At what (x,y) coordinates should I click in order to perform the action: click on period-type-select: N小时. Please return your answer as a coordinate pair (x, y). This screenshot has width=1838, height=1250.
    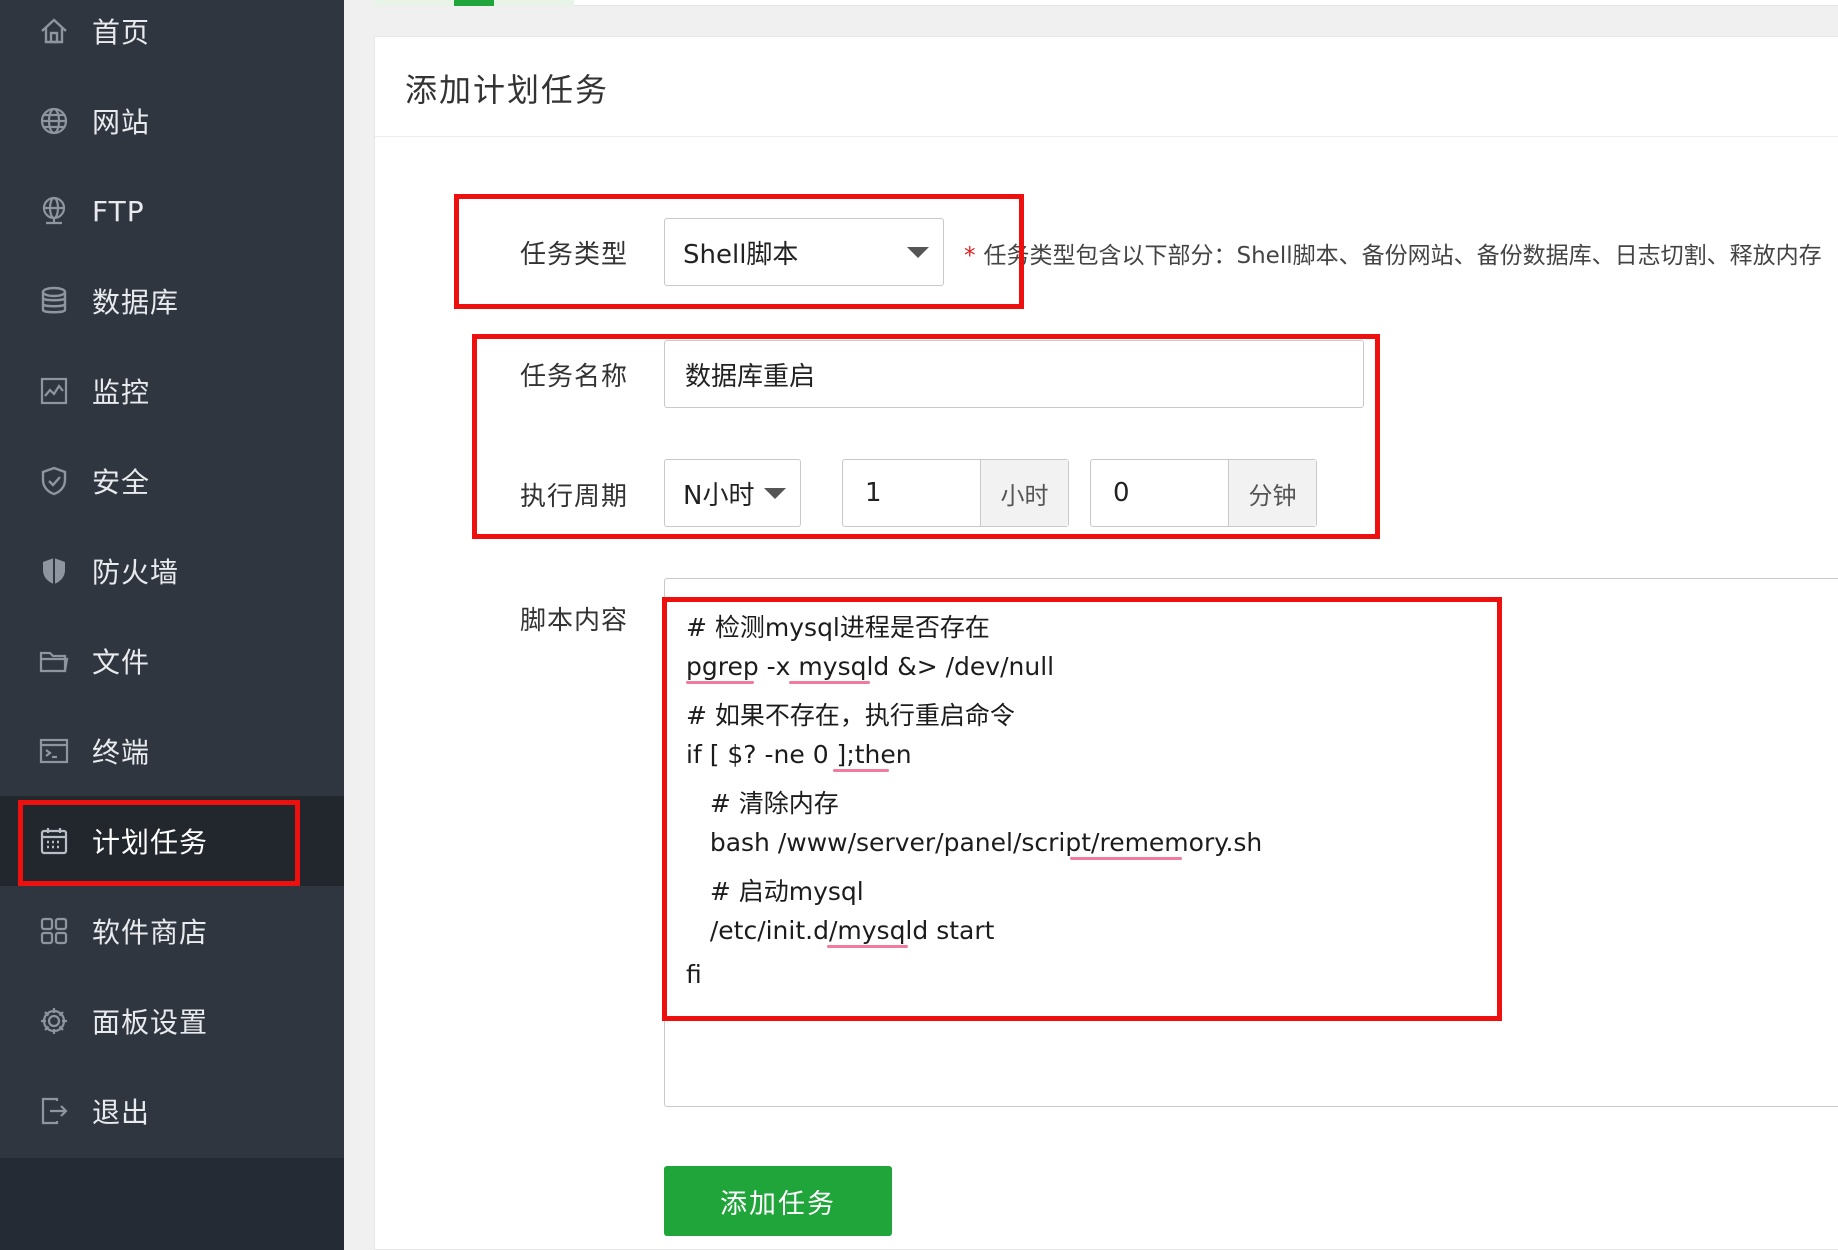
    Looking at the image, I should click on (732, 493).